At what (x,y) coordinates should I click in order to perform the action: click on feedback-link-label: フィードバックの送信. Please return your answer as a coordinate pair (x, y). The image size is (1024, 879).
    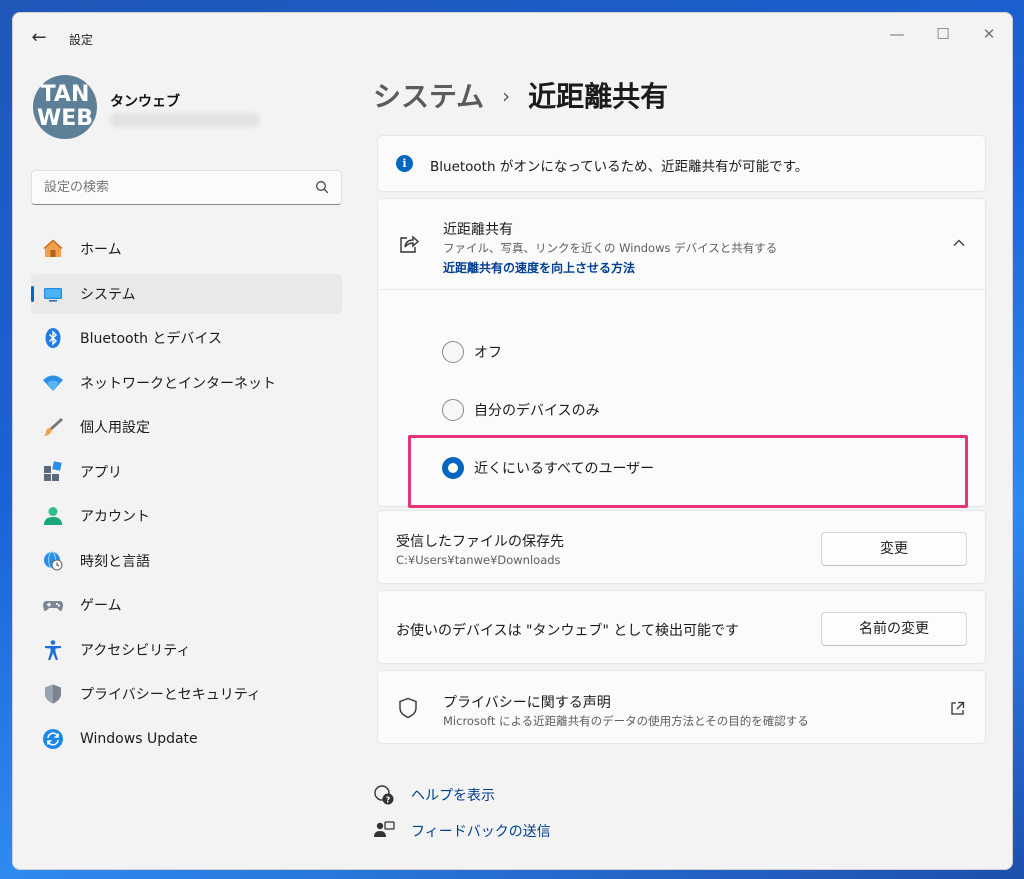
    Looking at the image, I should click on (481, 831).